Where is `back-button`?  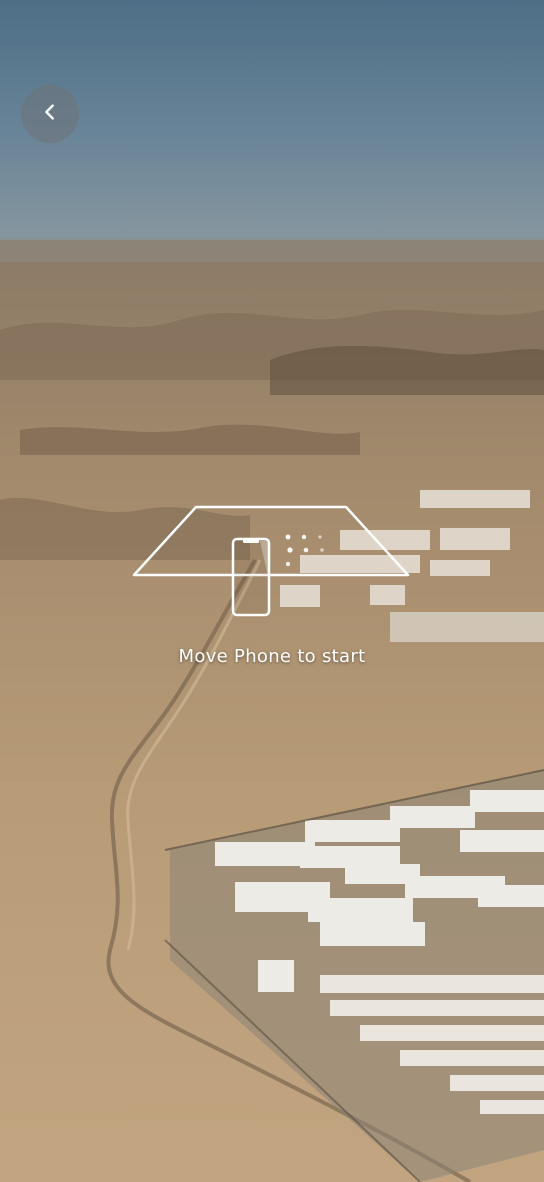
back-button is located at coordinates (50, 114).